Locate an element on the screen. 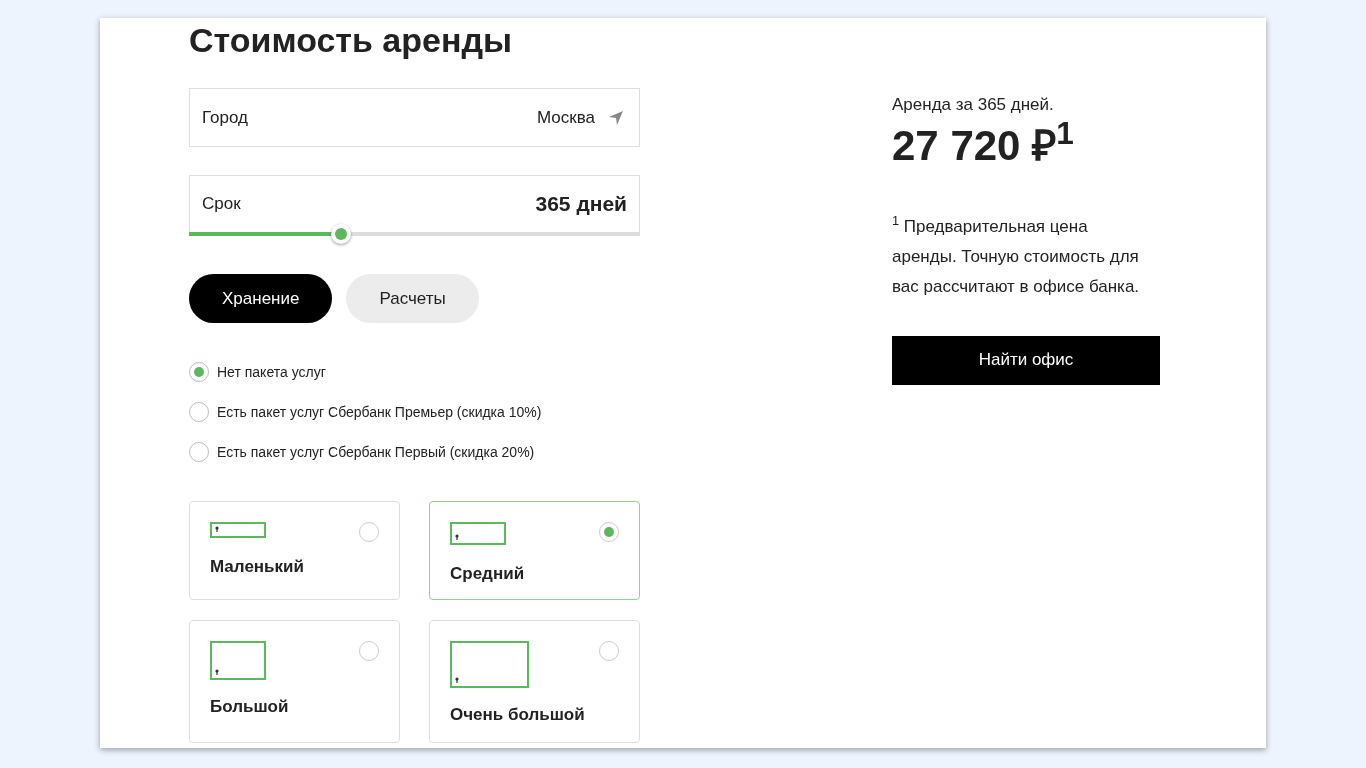 The image size is (1366, 768). radio-label: Есть пакет услуг Сбербанк Премьер (скидка 10%) is located at coordinates (379, 412).